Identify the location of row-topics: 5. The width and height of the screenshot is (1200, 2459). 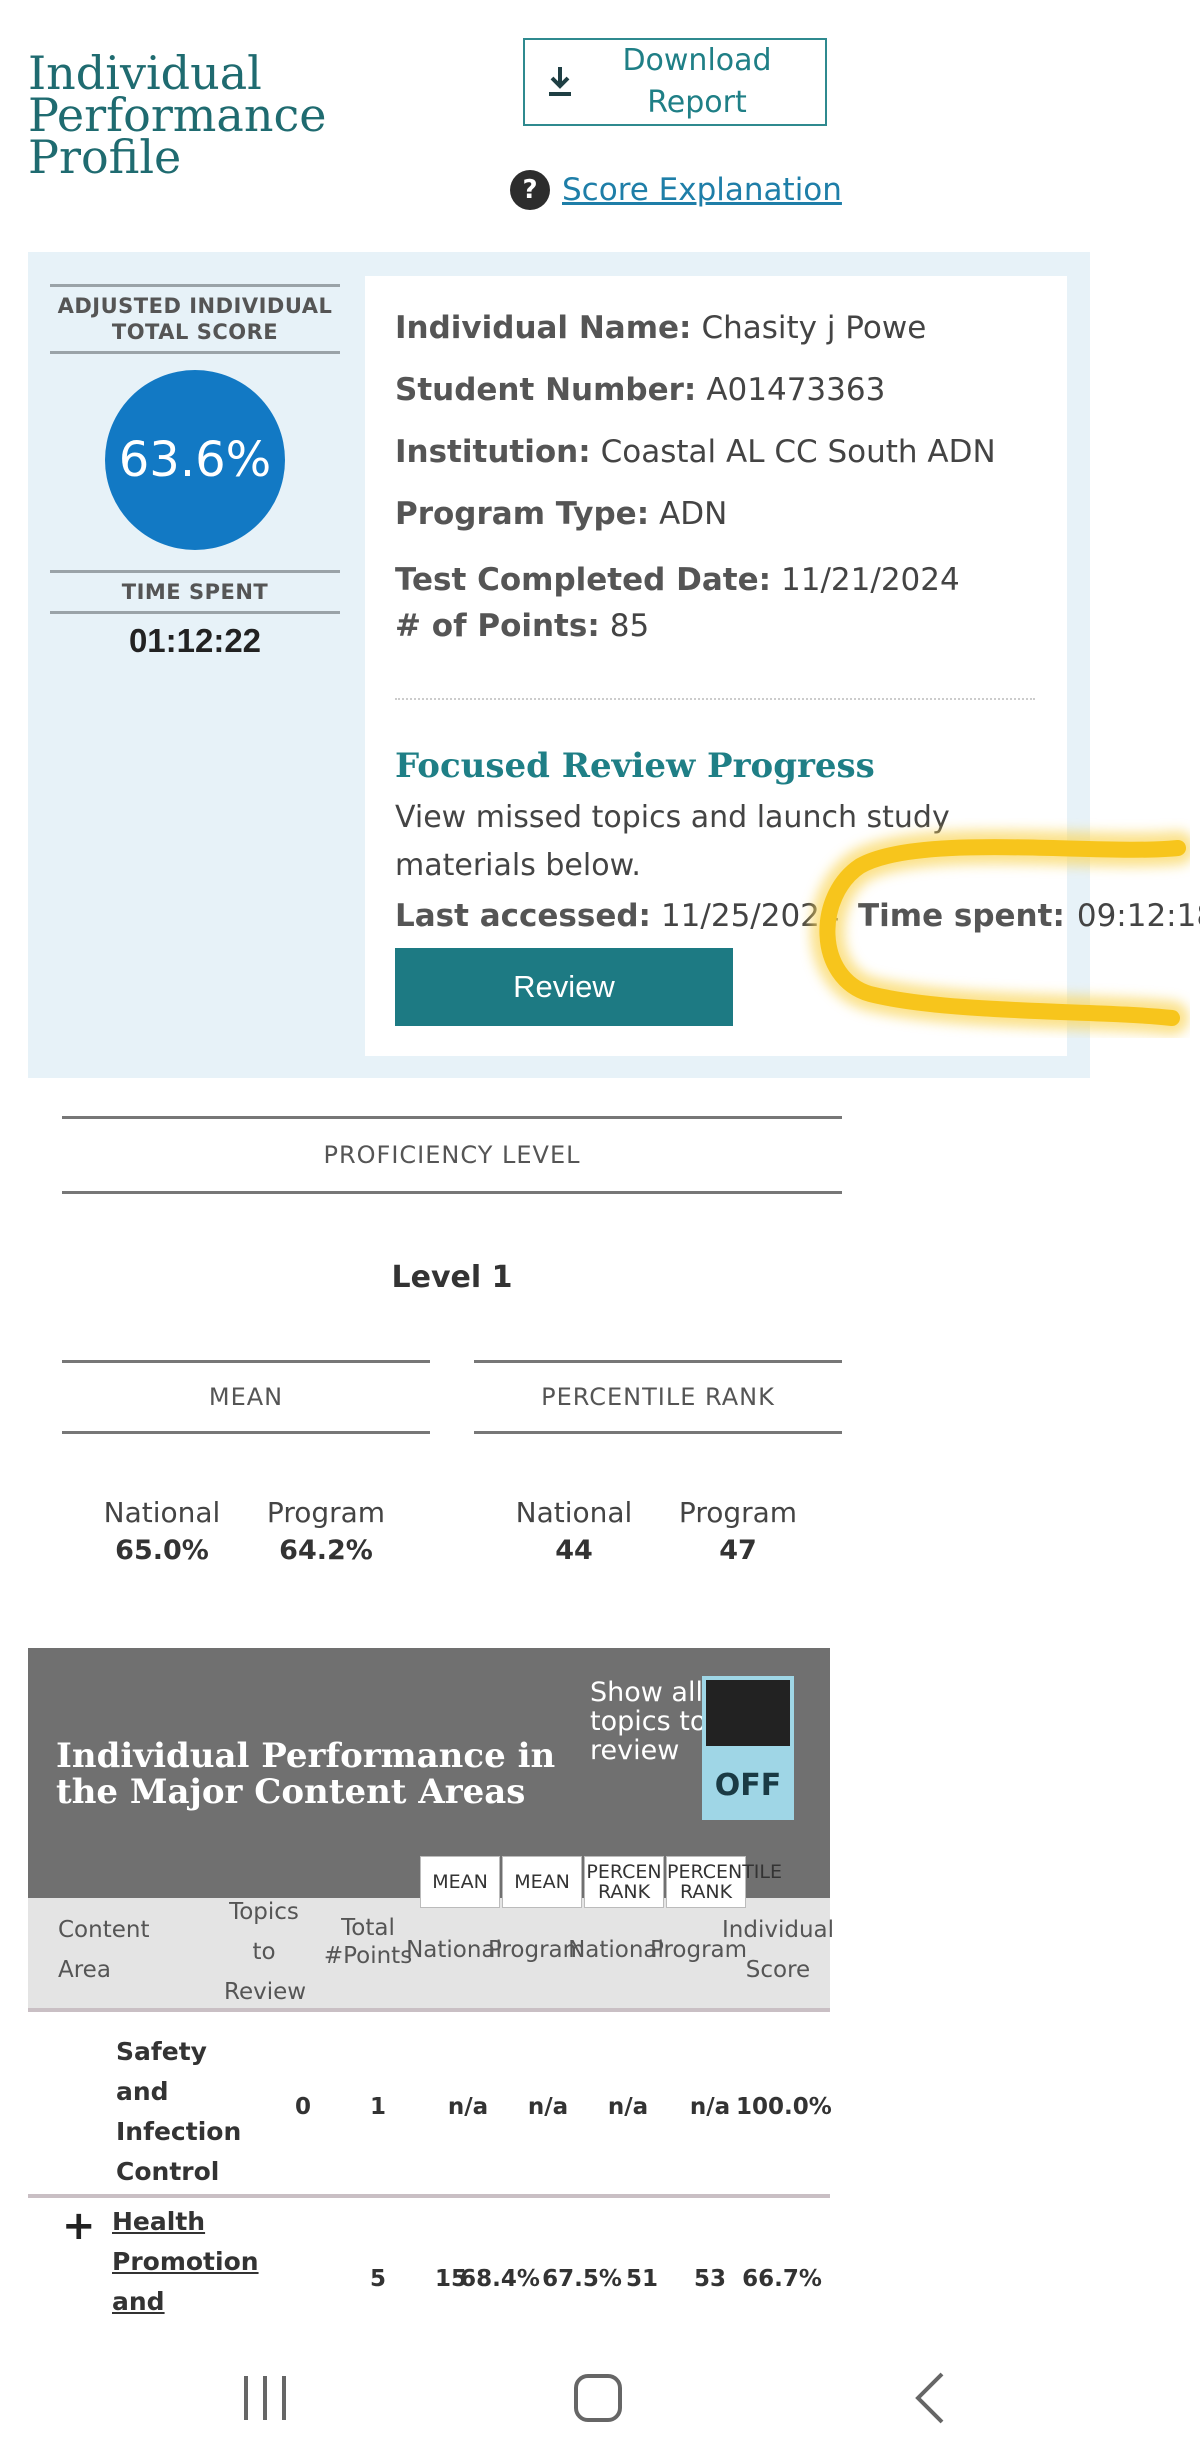
(377, 2279).